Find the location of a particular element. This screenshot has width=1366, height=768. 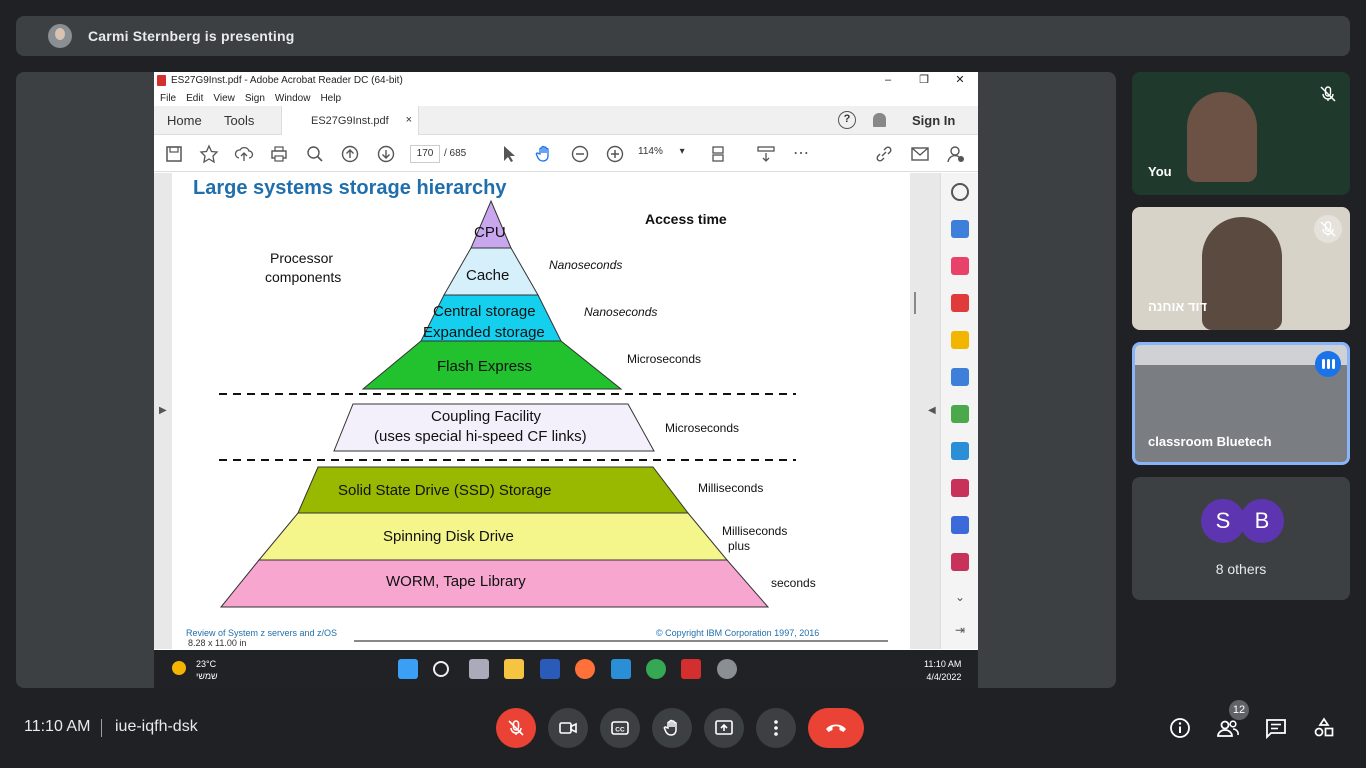

fill-sign-icon is located at coordinates (960, 488).